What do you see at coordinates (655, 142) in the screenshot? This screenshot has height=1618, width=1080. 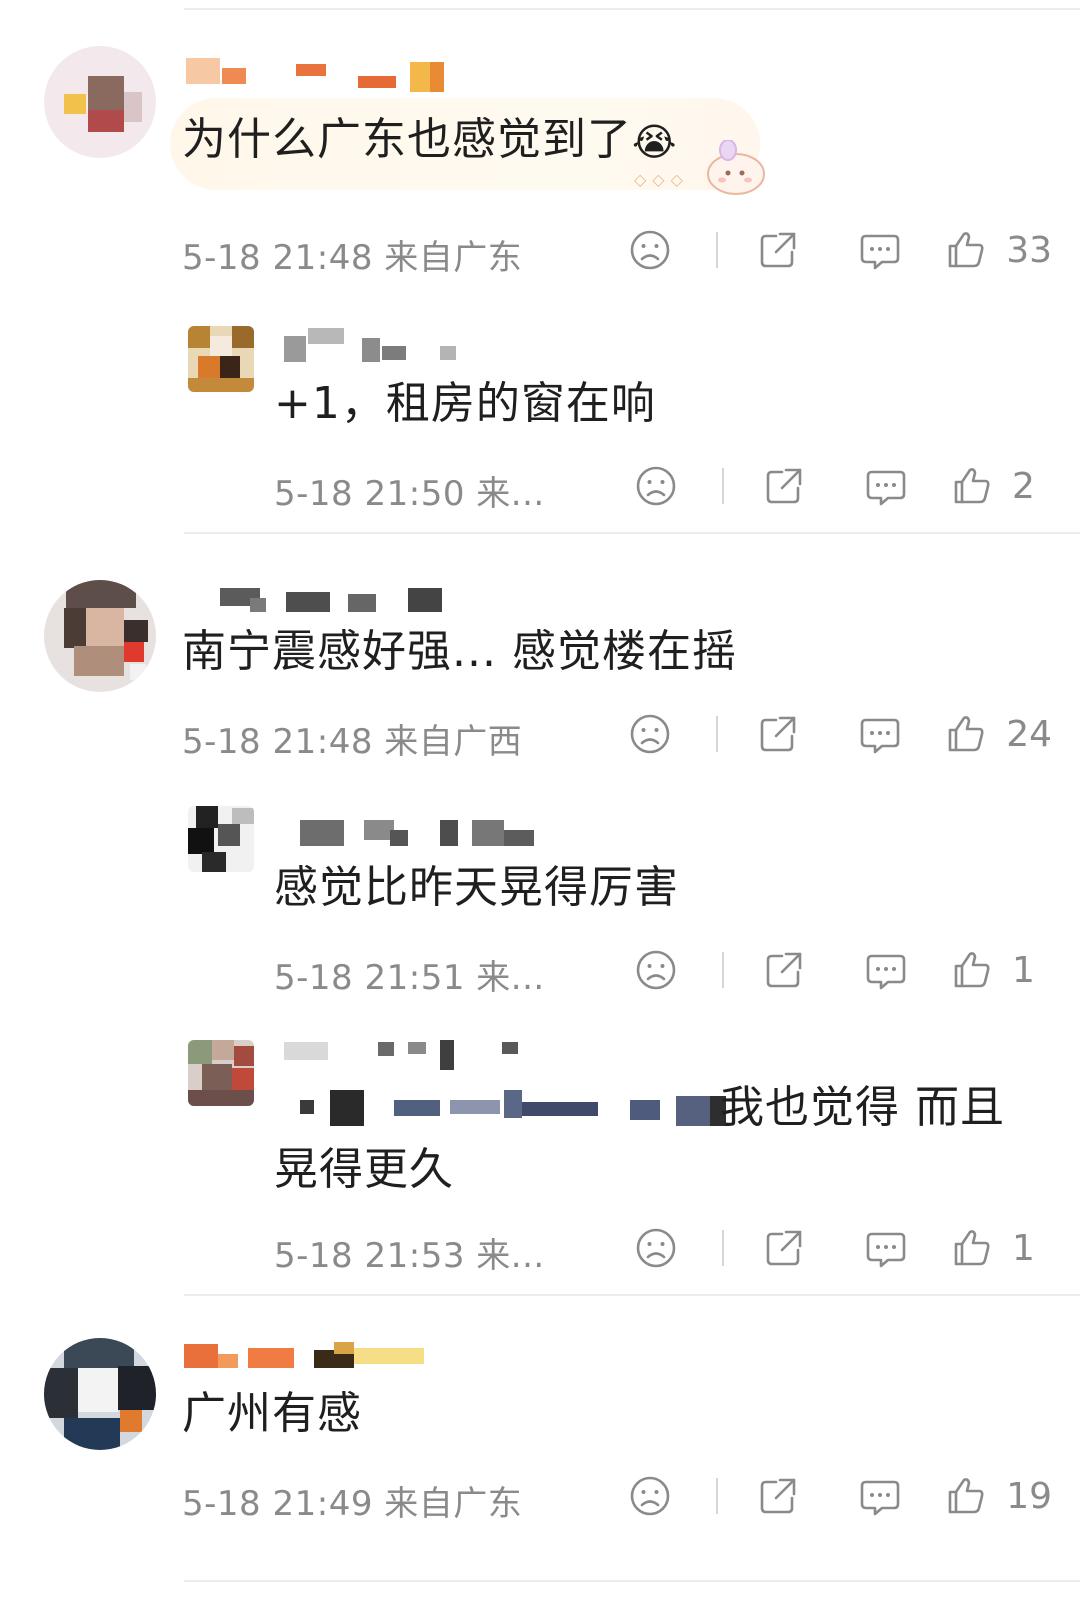 I see `crying-emoji-icon: 😭` at bounding box center [655, 142].